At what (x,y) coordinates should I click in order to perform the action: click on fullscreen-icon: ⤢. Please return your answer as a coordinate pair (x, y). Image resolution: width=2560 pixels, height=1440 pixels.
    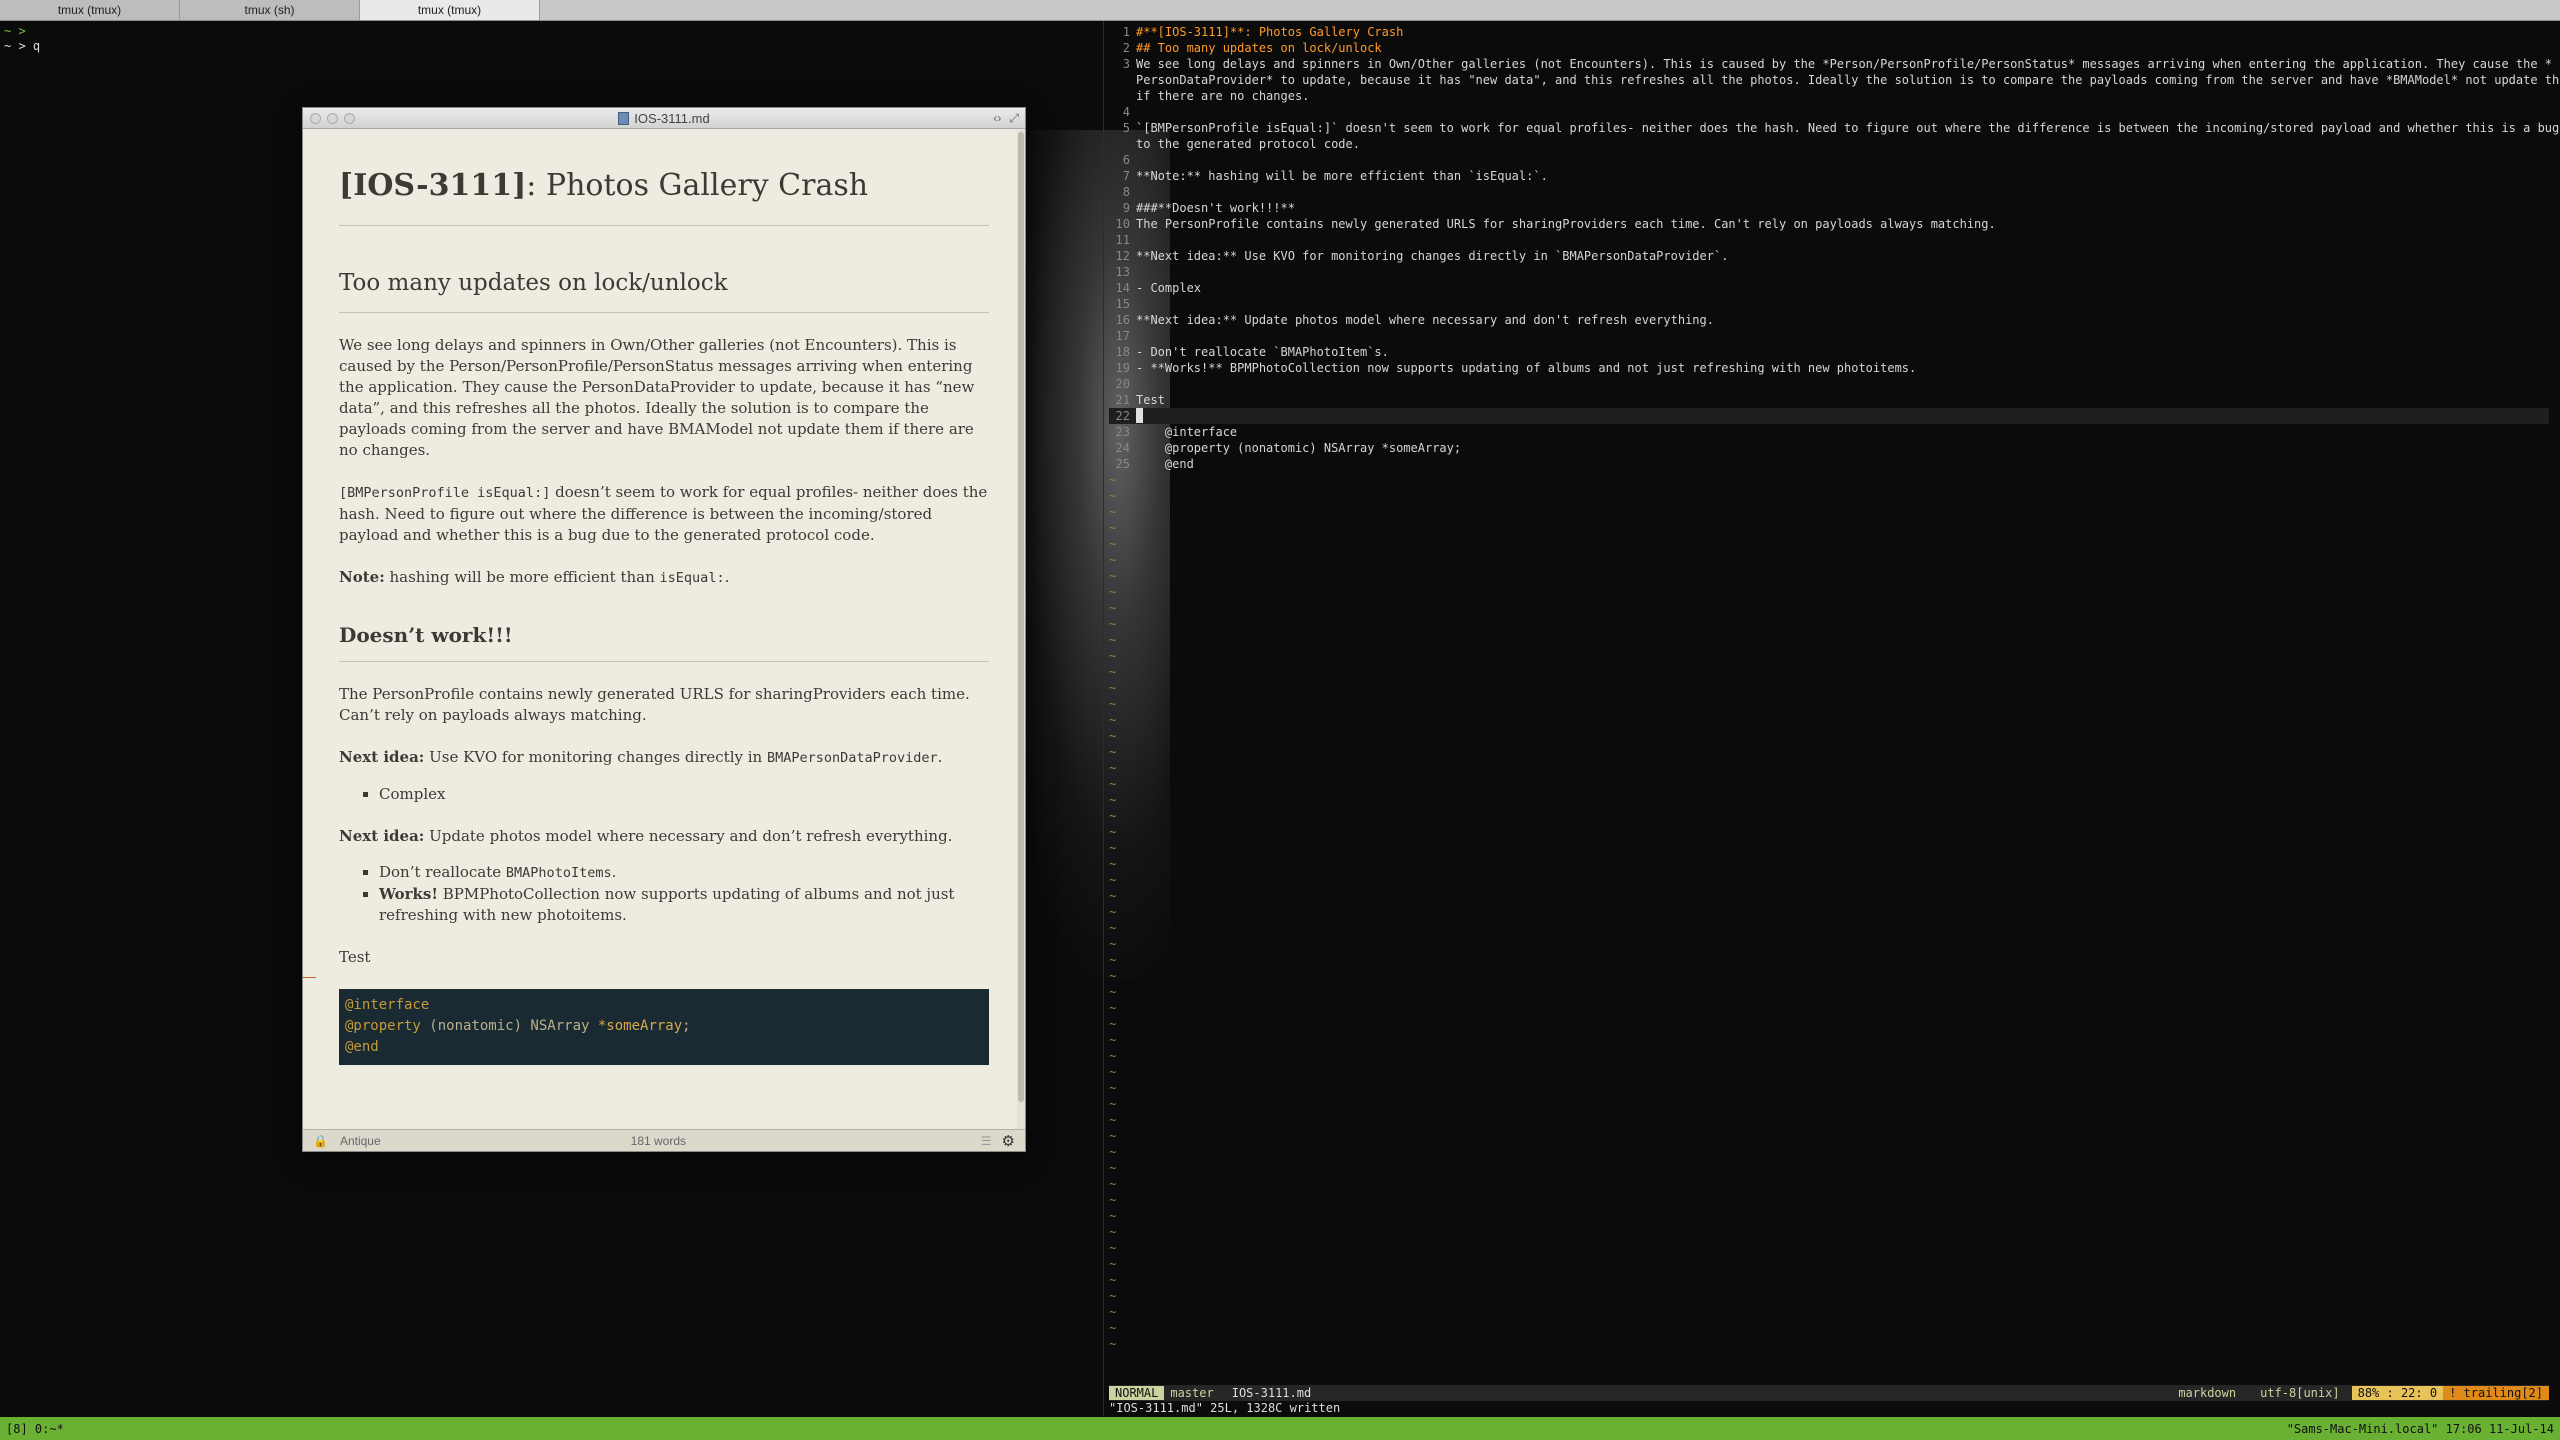
    Looking at the image, I should click on (1014, 118).